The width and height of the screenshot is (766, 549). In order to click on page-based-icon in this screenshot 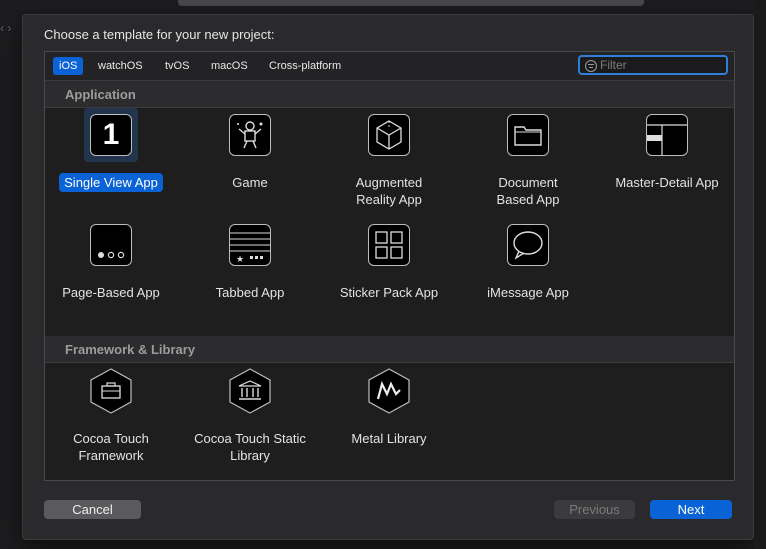, I will do `click(111, 245)`.